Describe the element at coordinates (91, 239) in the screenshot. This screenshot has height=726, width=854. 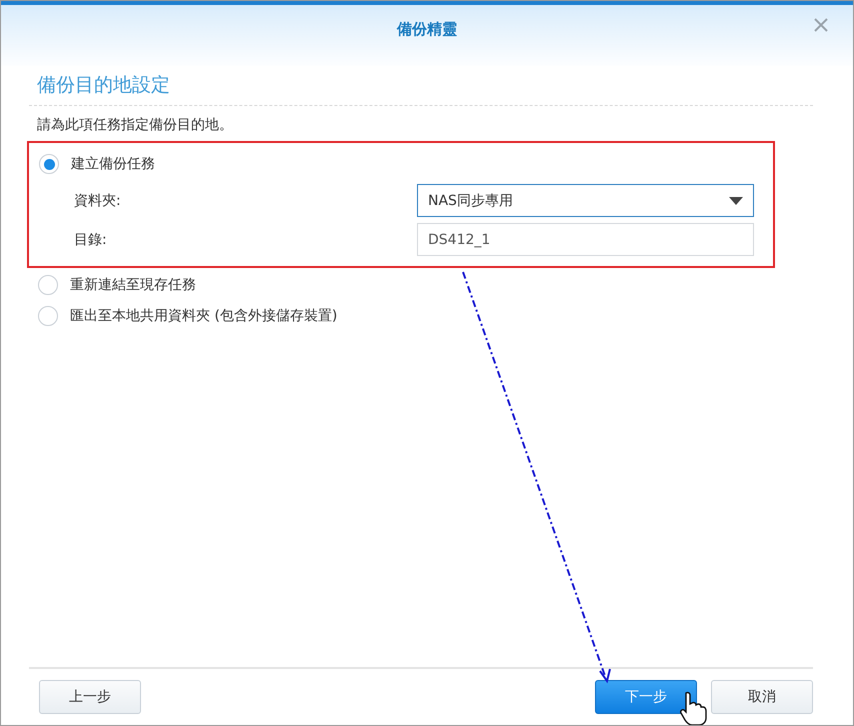
I see `field-label: 目錄:` at that location.